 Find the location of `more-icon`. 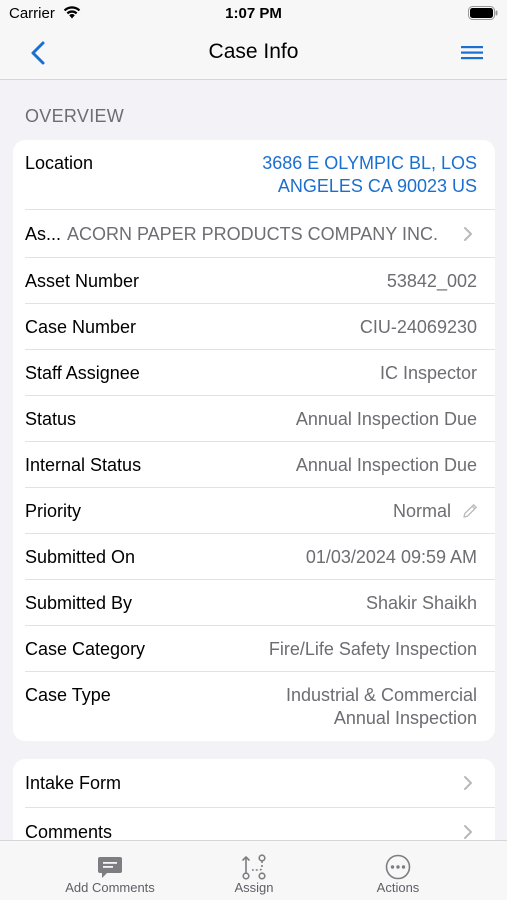

more-icon is located at coordinates (398, 867).